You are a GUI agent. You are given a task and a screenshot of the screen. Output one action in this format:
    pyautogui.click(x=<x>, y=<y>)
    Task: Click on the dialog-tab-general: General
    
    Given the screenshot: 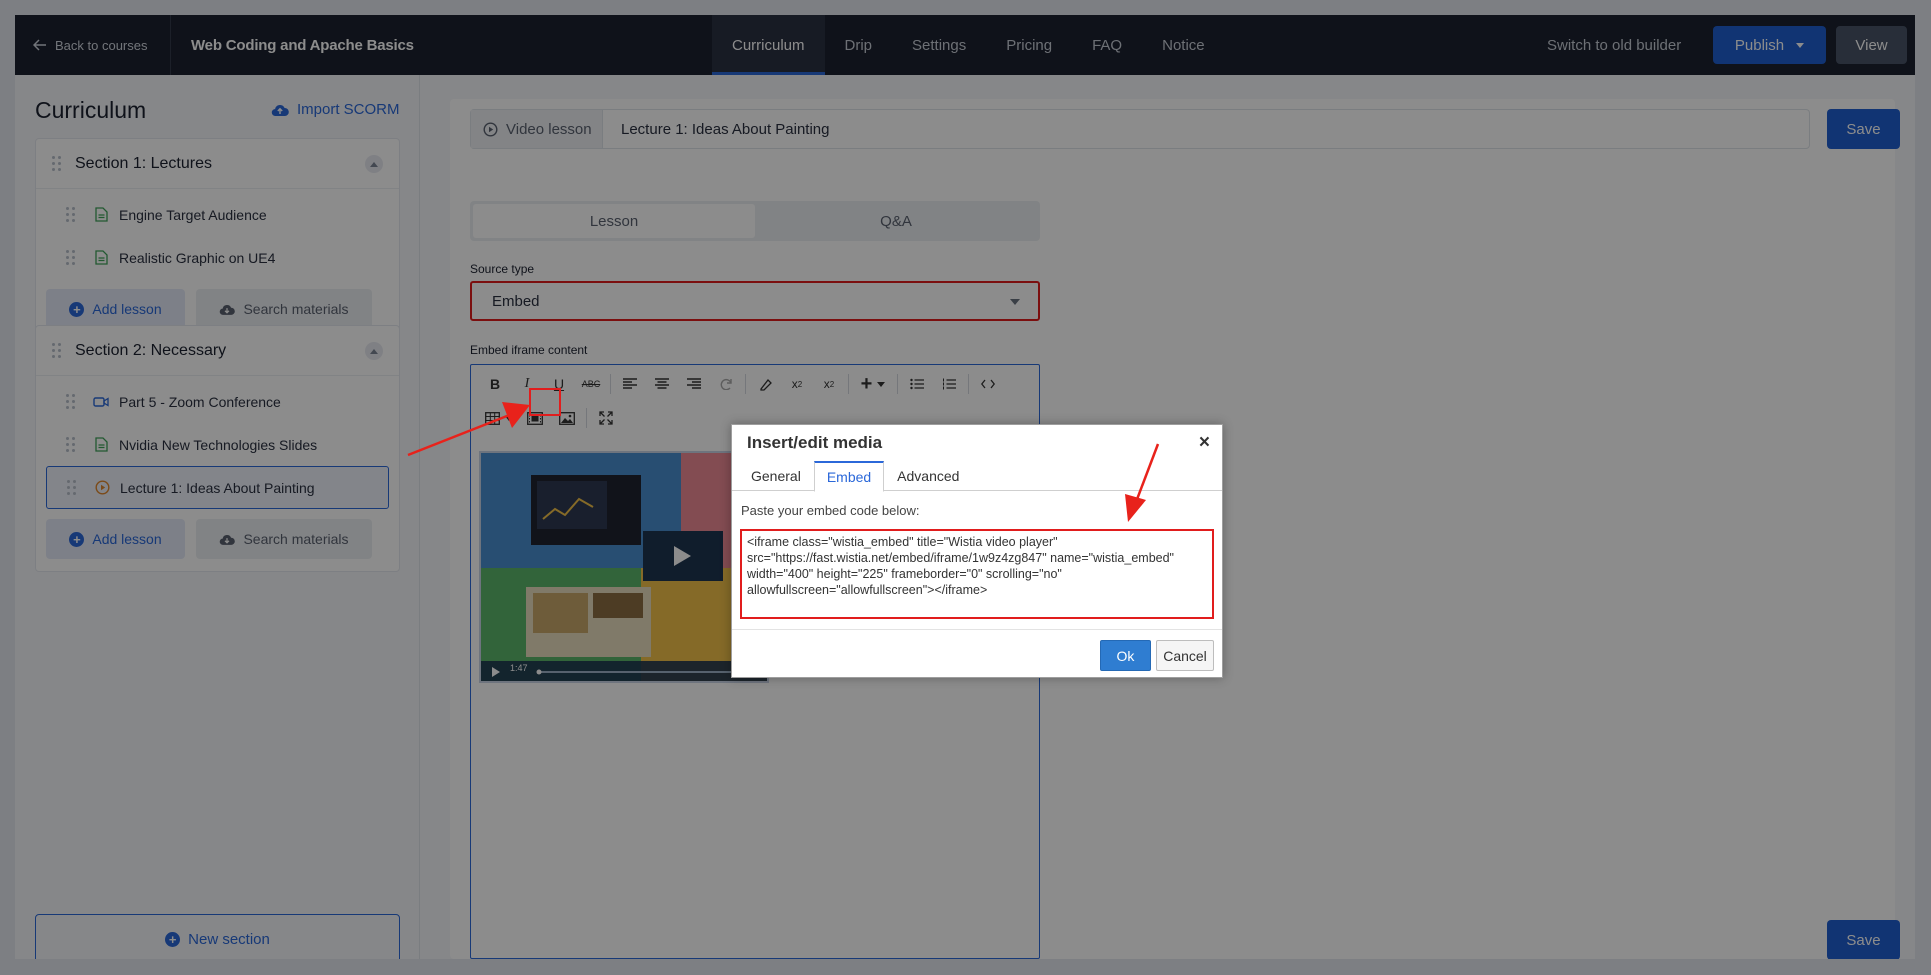 What is the action you would take?
    pyautogui.click(x=776, y=476)
    